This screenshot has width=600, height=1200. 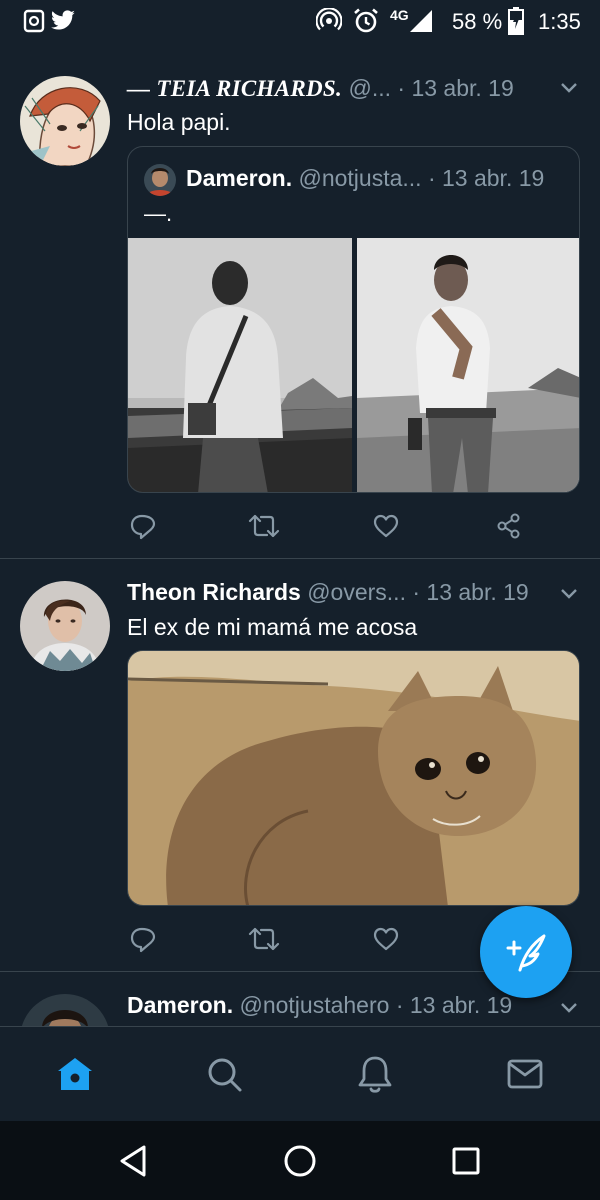 I want to click on tweet-text: Hola papi., so click(x=179, y=122).